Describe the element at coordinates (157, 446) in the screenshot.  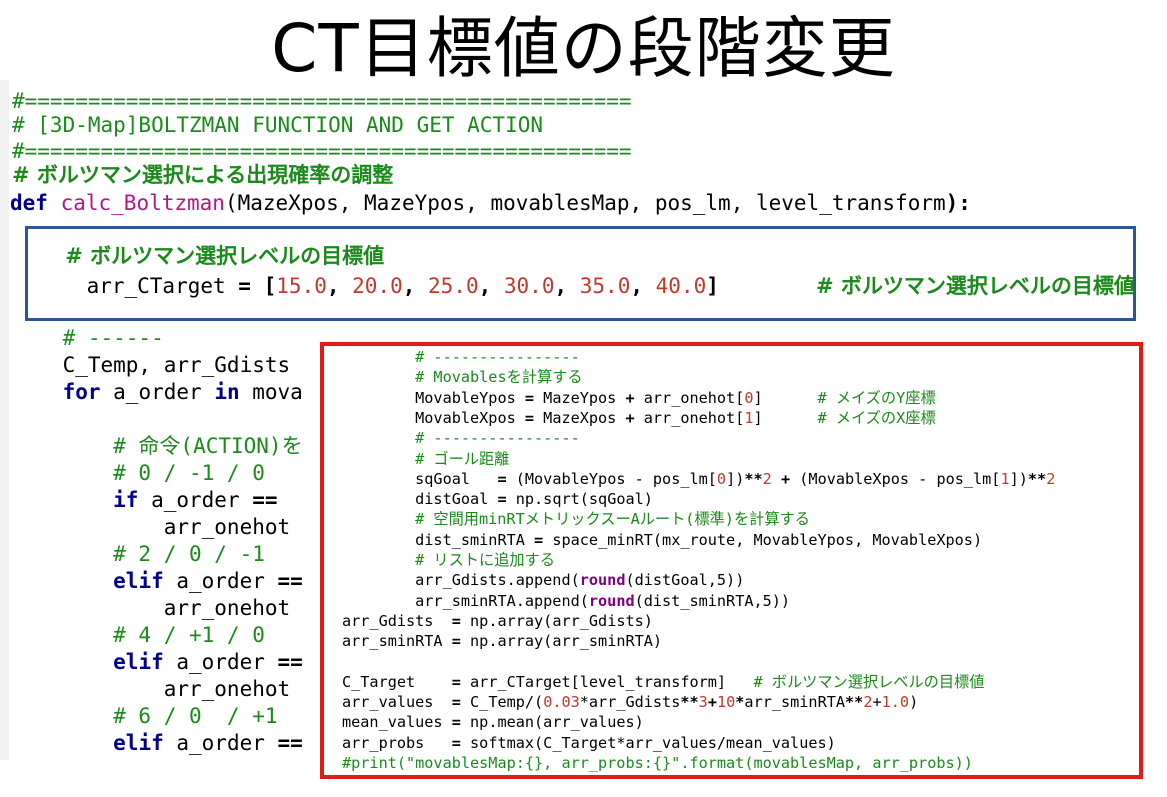
I see `code-line: # 命令(ACTION)を` at that location.